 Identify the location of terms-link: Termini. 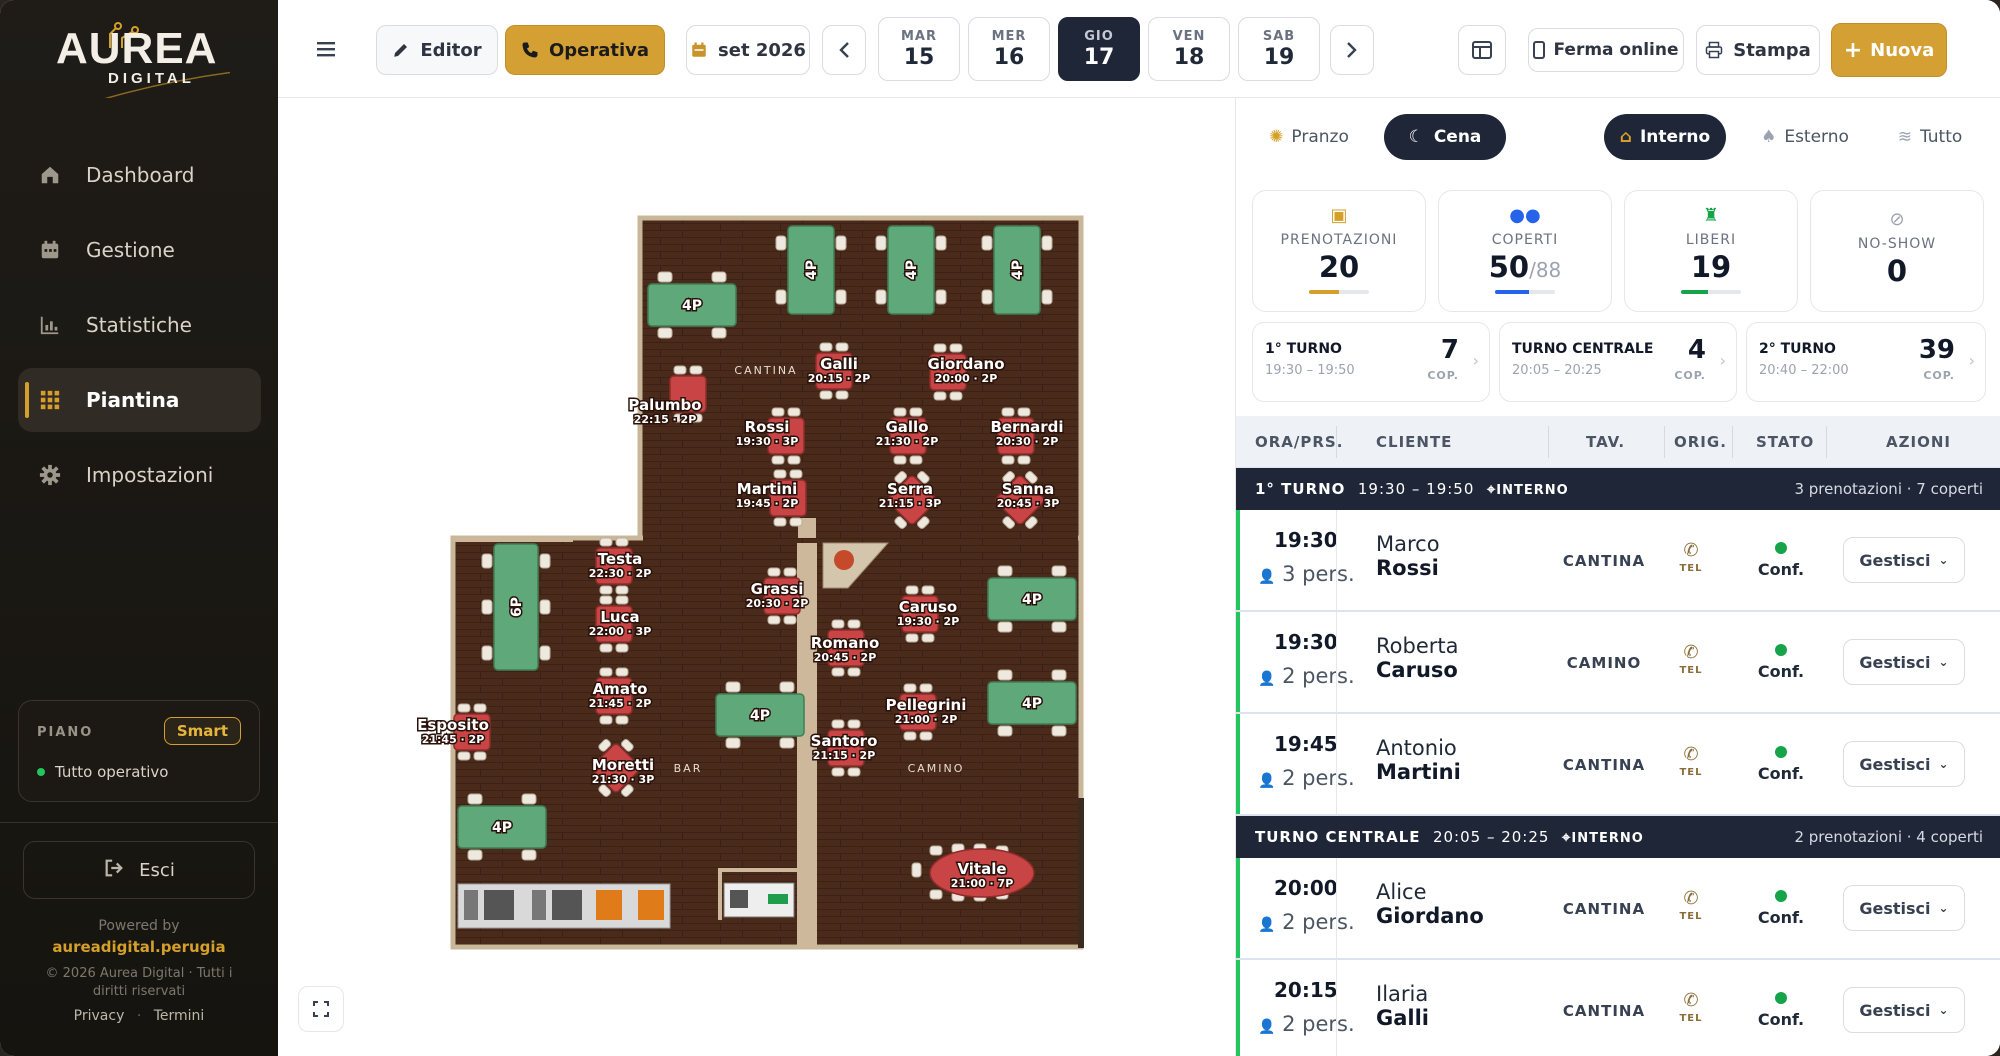
(179, 1016).